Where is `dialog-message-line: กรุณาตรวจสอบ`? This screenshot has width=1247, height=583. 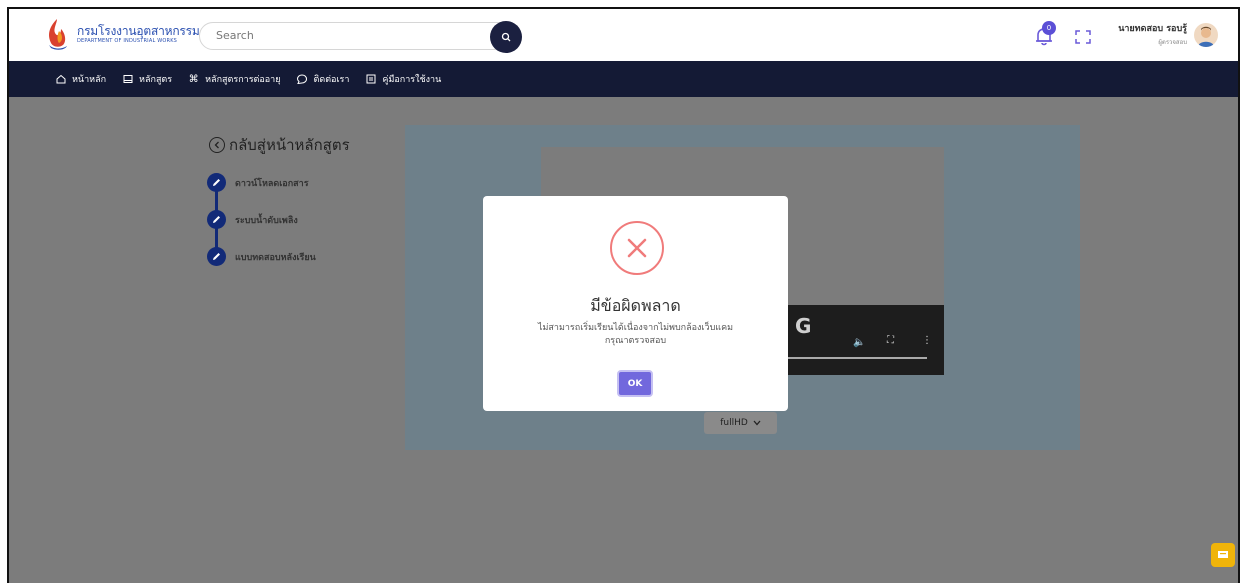
dialog-message-line: กรุณาตรวจสอบ is located at coordinates (635, 341).